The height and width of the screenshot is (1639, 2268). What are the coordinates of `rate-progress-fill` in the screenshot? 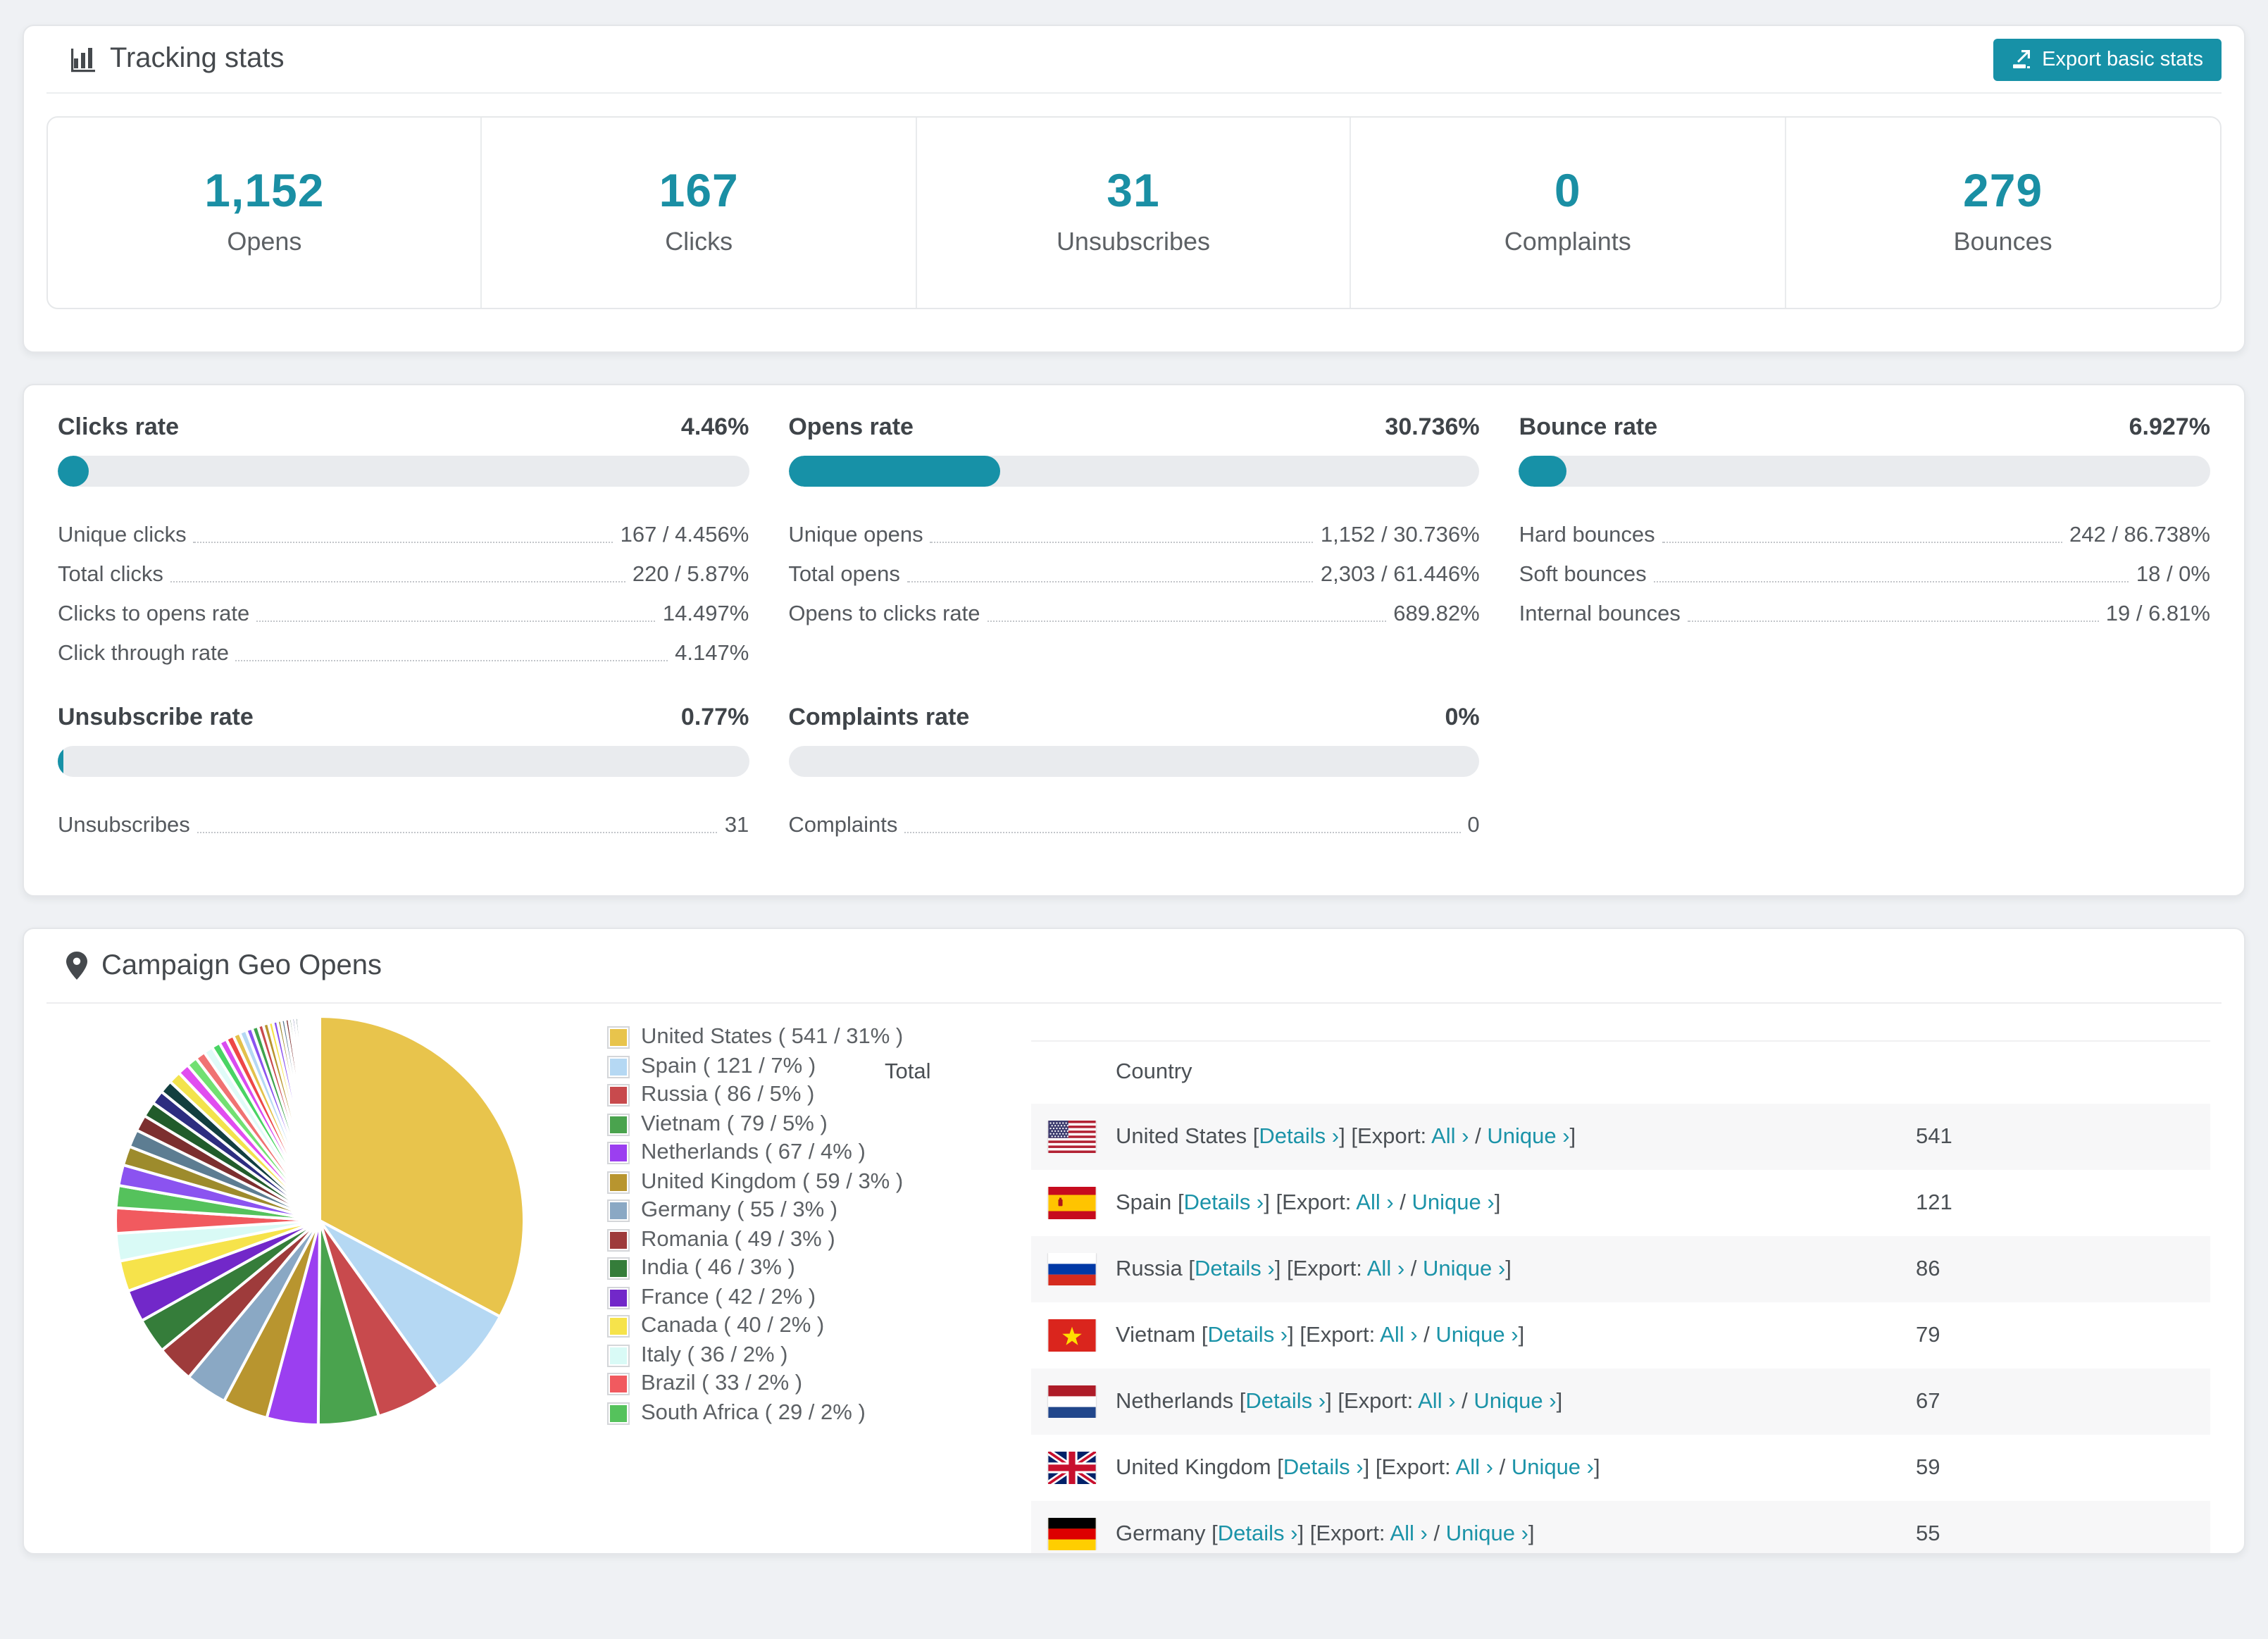 It's located at (1543, 471).